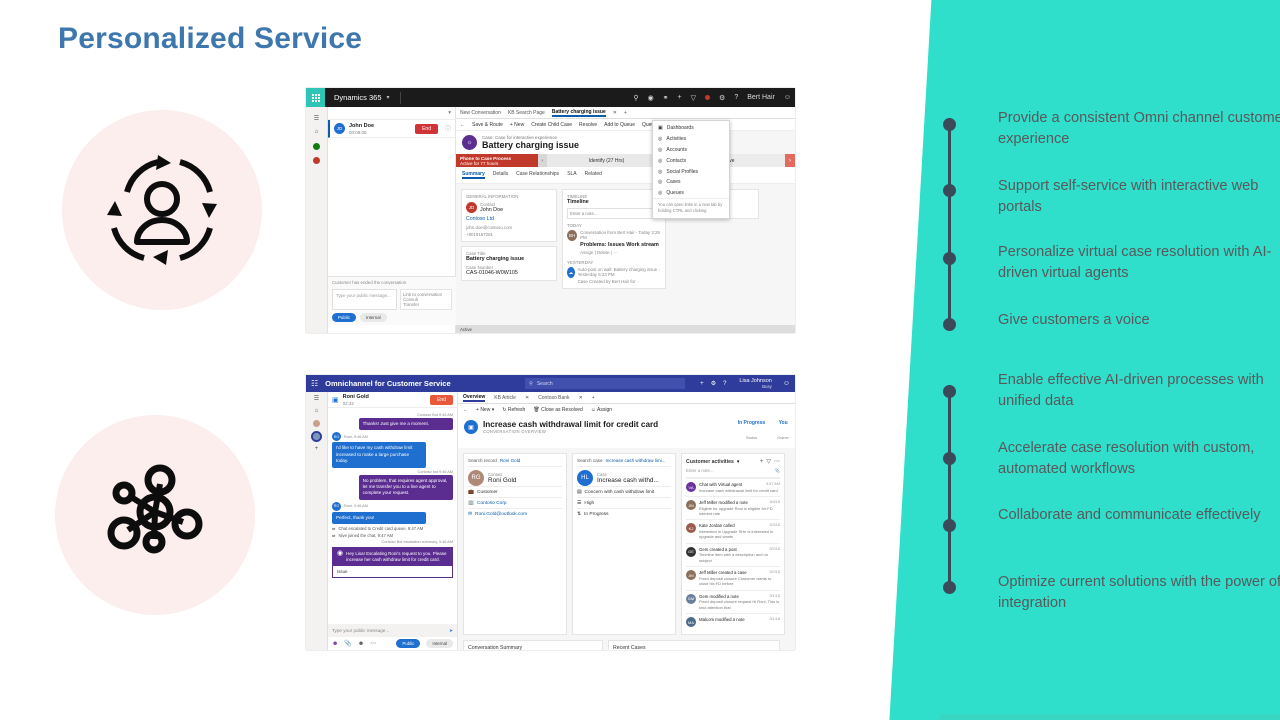  I want to click on resolve-button: Resolve, so click(588, 125).